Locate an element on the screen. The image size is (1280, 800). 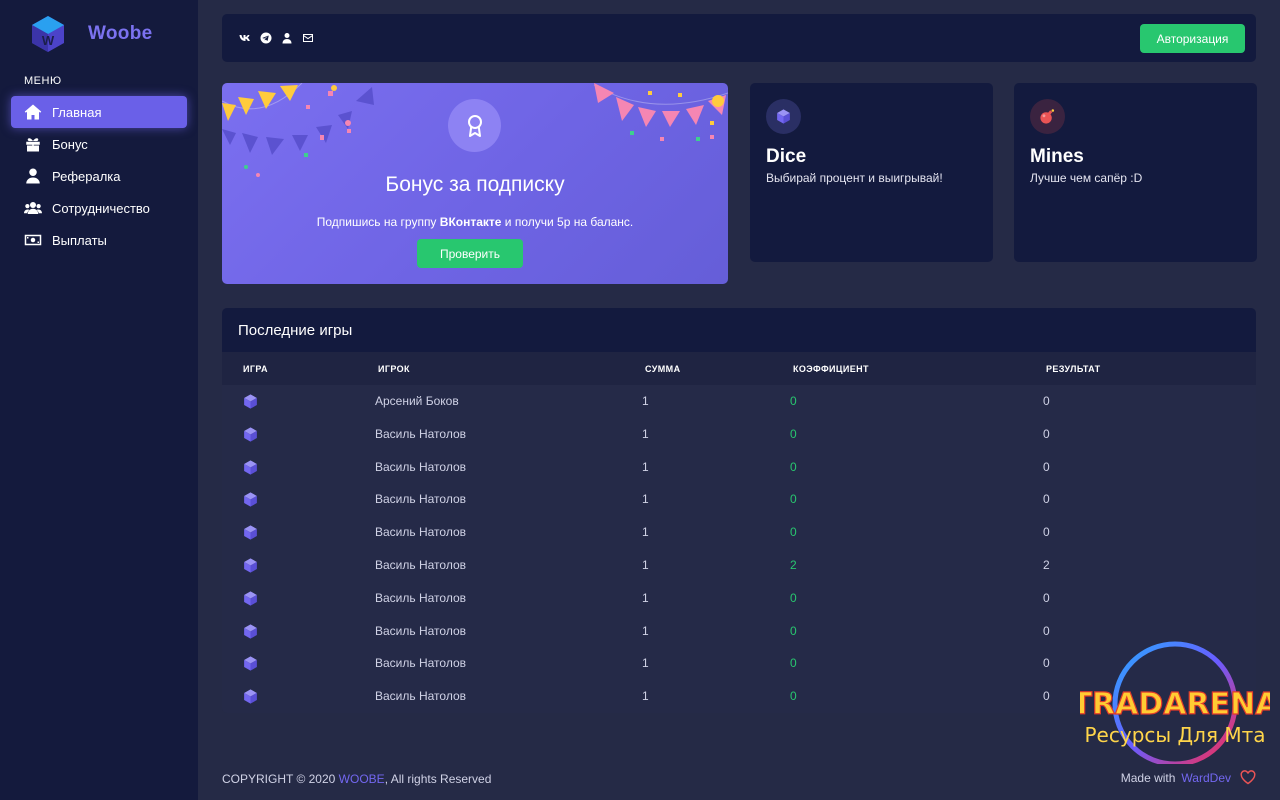
topbar: Авторизация is located at coordinates (739, 38).